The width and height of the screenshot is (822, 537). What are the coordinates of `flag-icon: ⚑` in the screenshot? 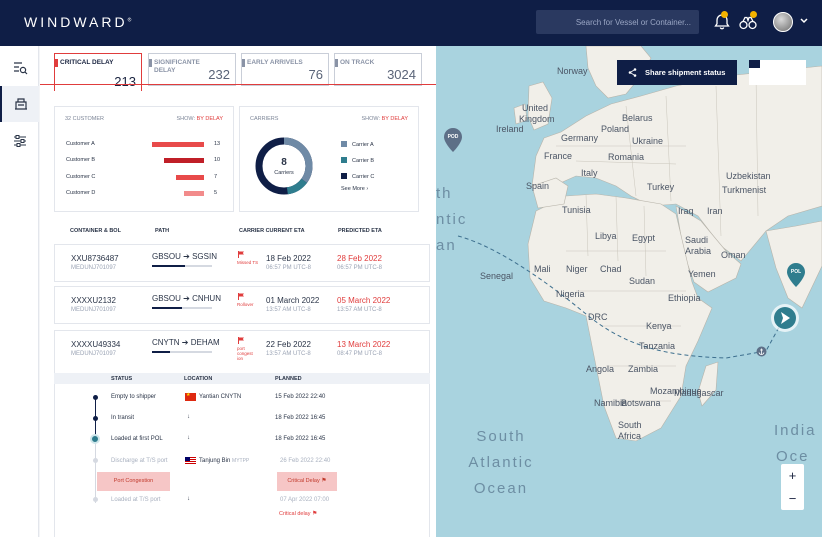 It's located at (324, 481).